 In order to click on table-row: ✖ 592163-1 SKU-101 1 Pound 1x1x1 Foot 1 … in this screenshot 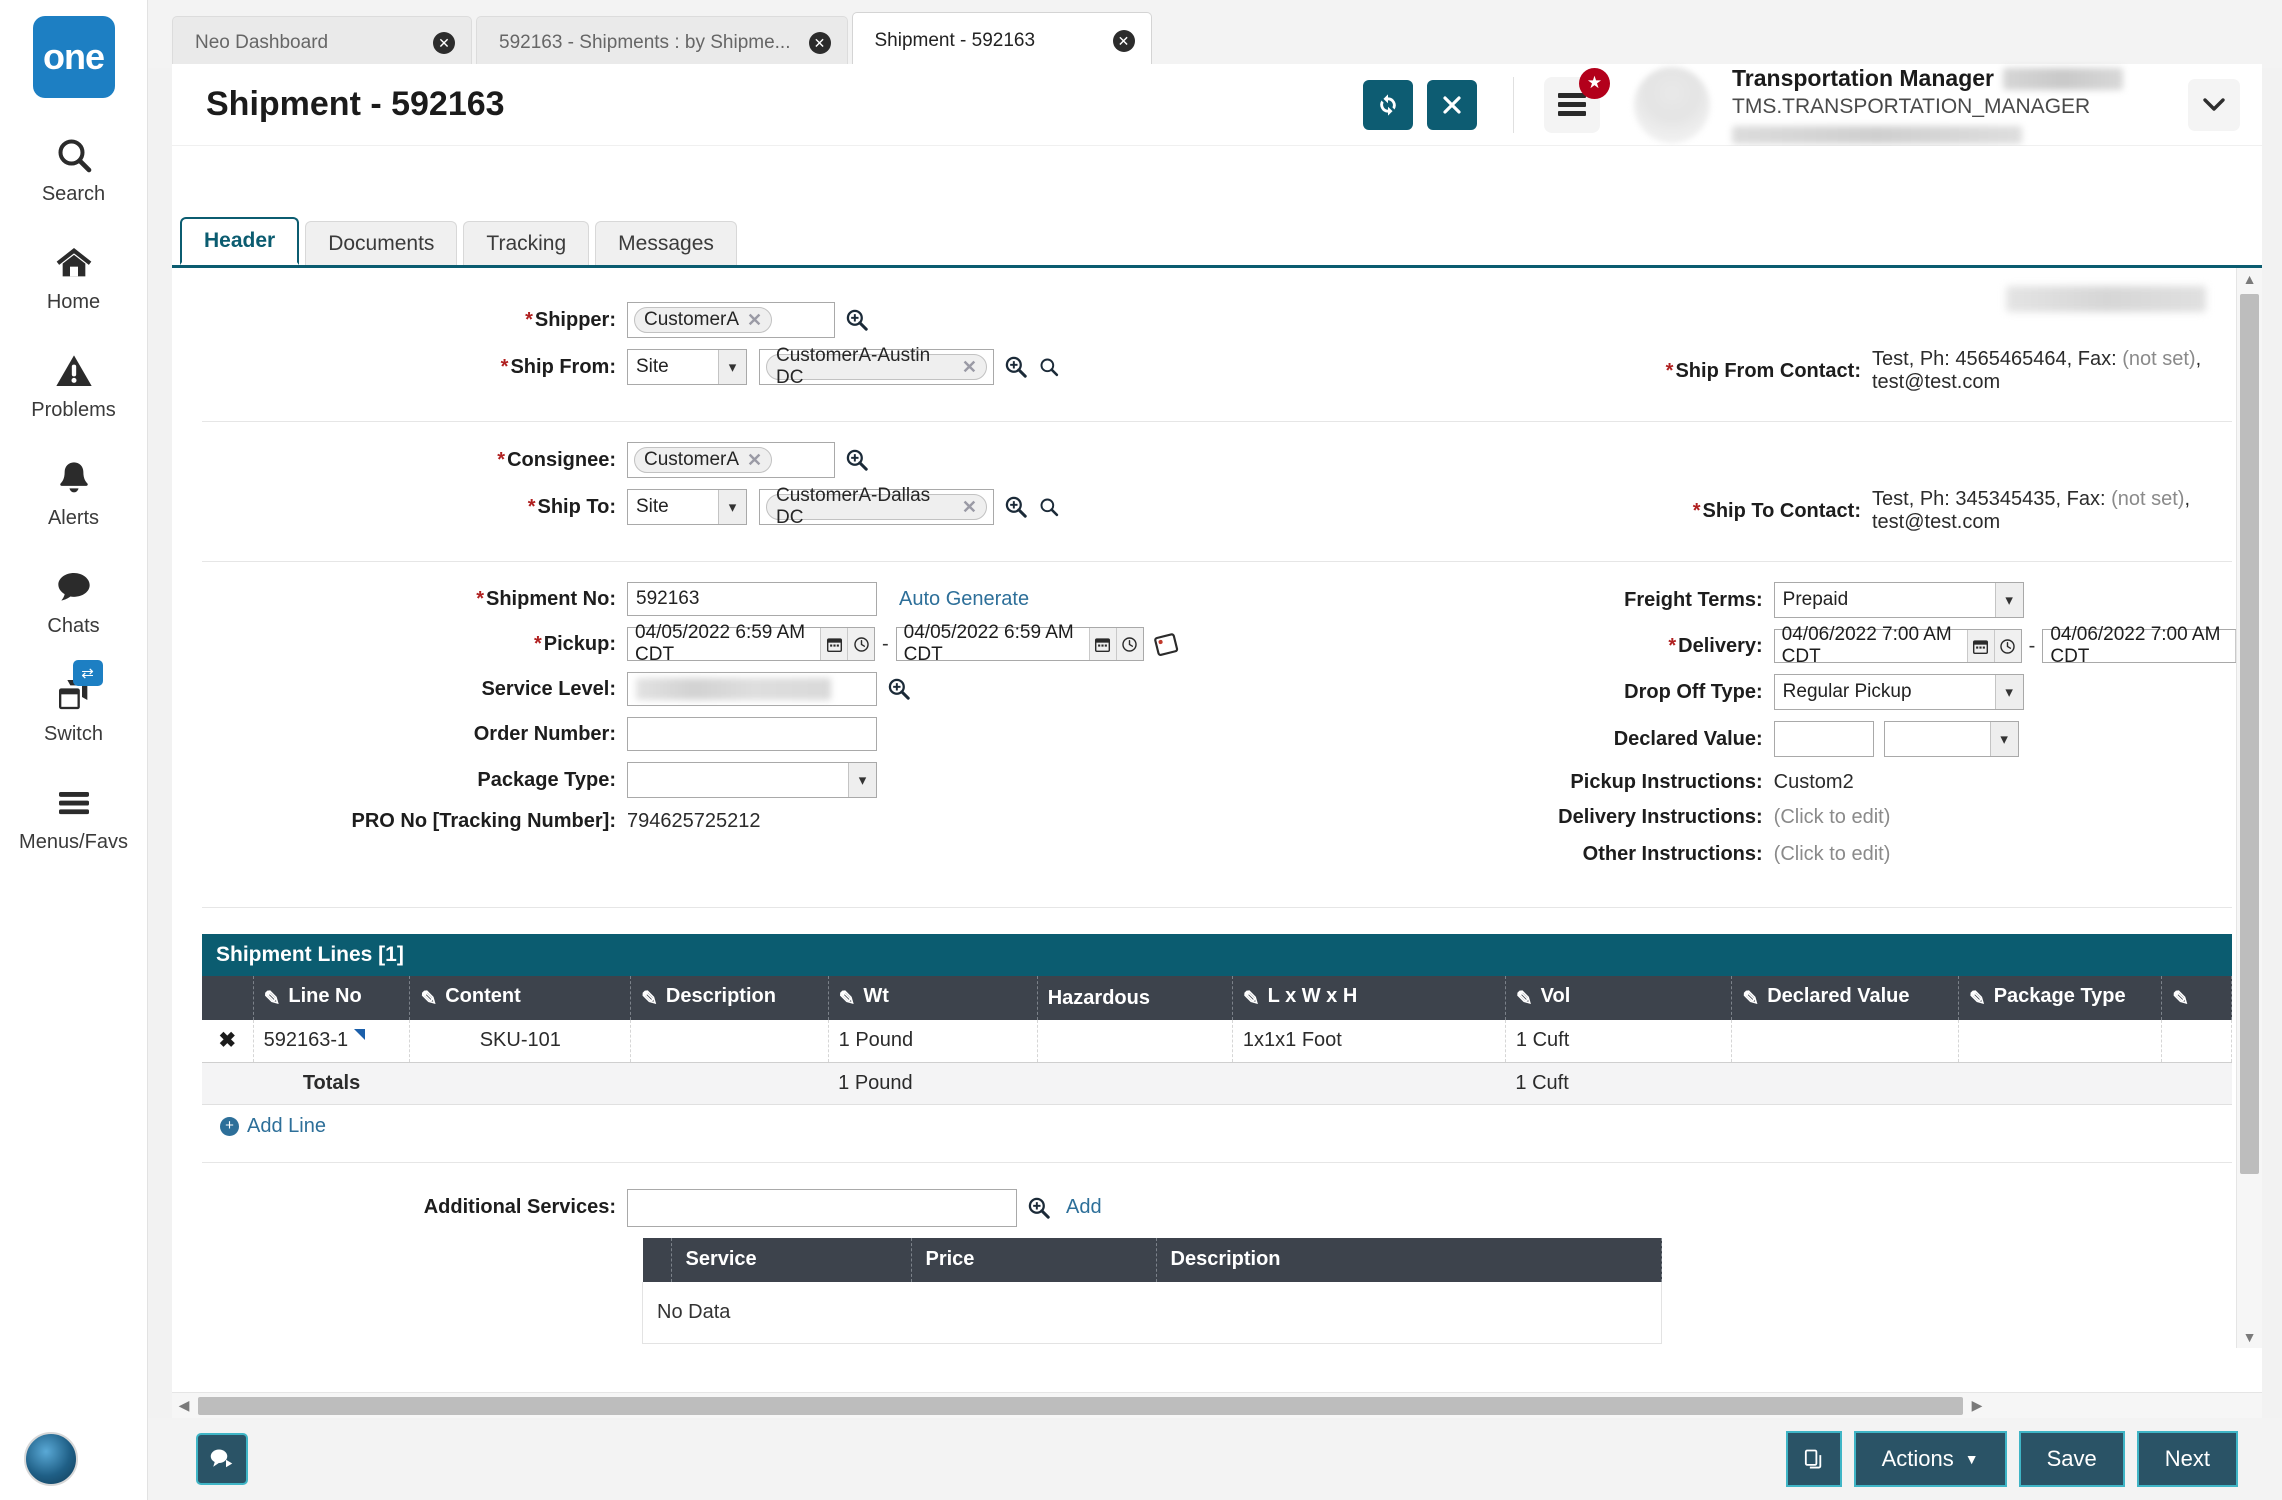, I will do `click(1217, 1041)`.